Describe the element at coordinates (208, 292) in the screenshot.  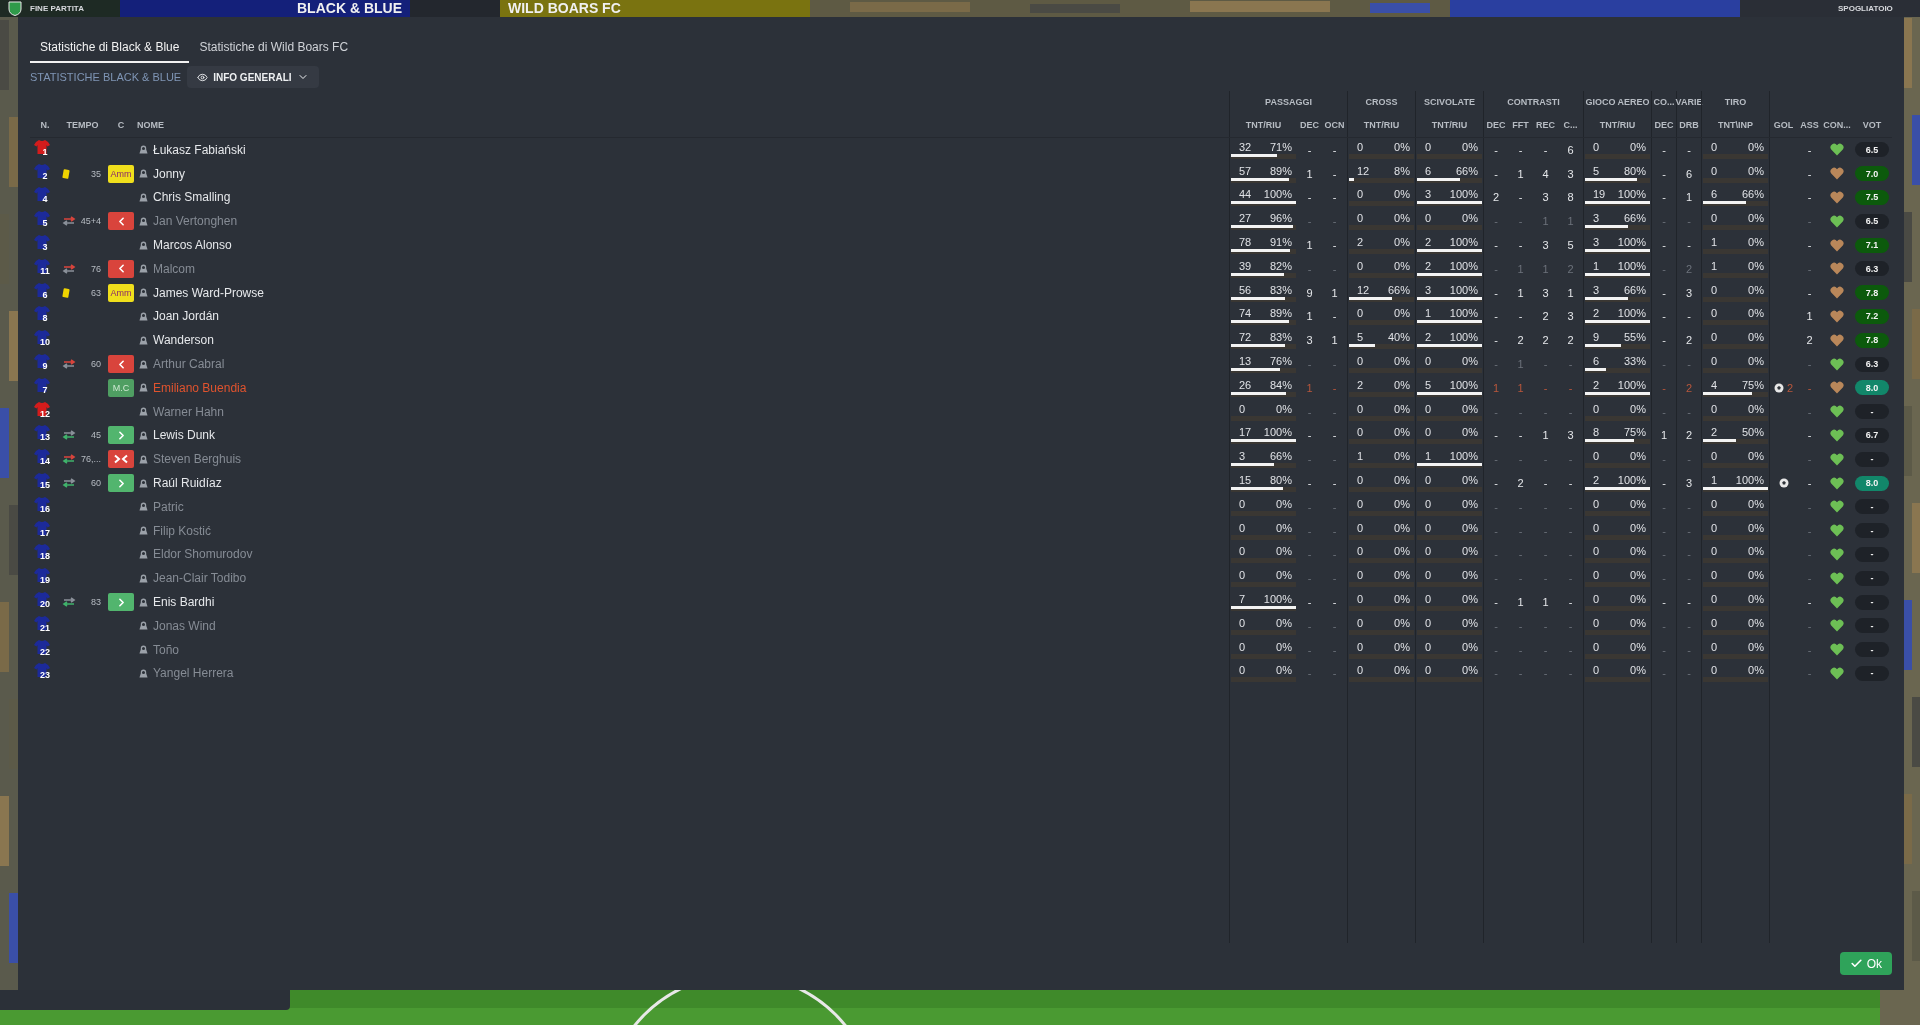
I see `player-name: James Ward-Prowse` at that location.